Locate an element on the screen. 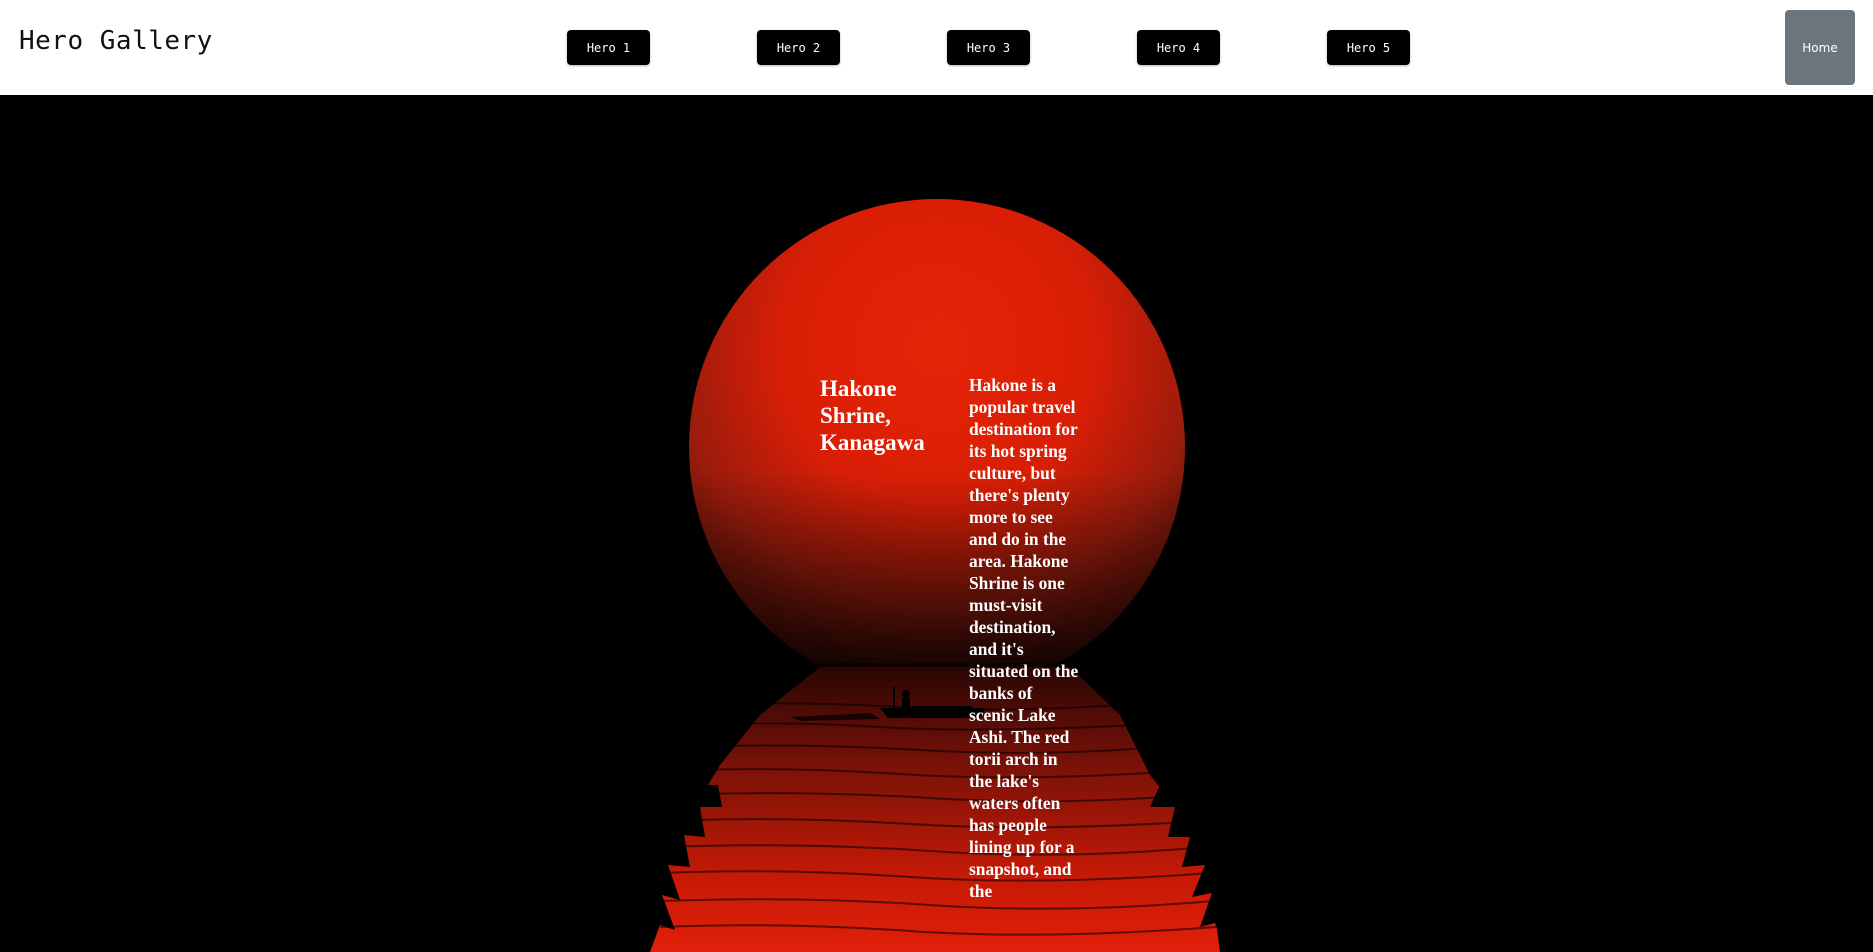  hero-3-button: Hero 3 is located at coordinates (988, 47).